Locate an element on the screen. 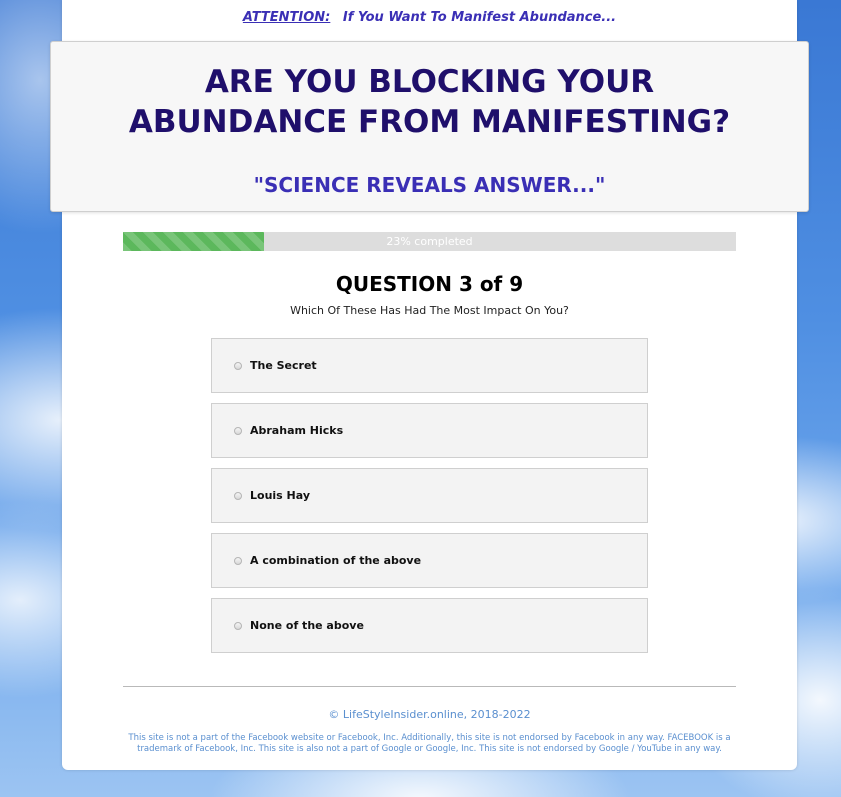  footer-divider is located at coordinates (429, 686).